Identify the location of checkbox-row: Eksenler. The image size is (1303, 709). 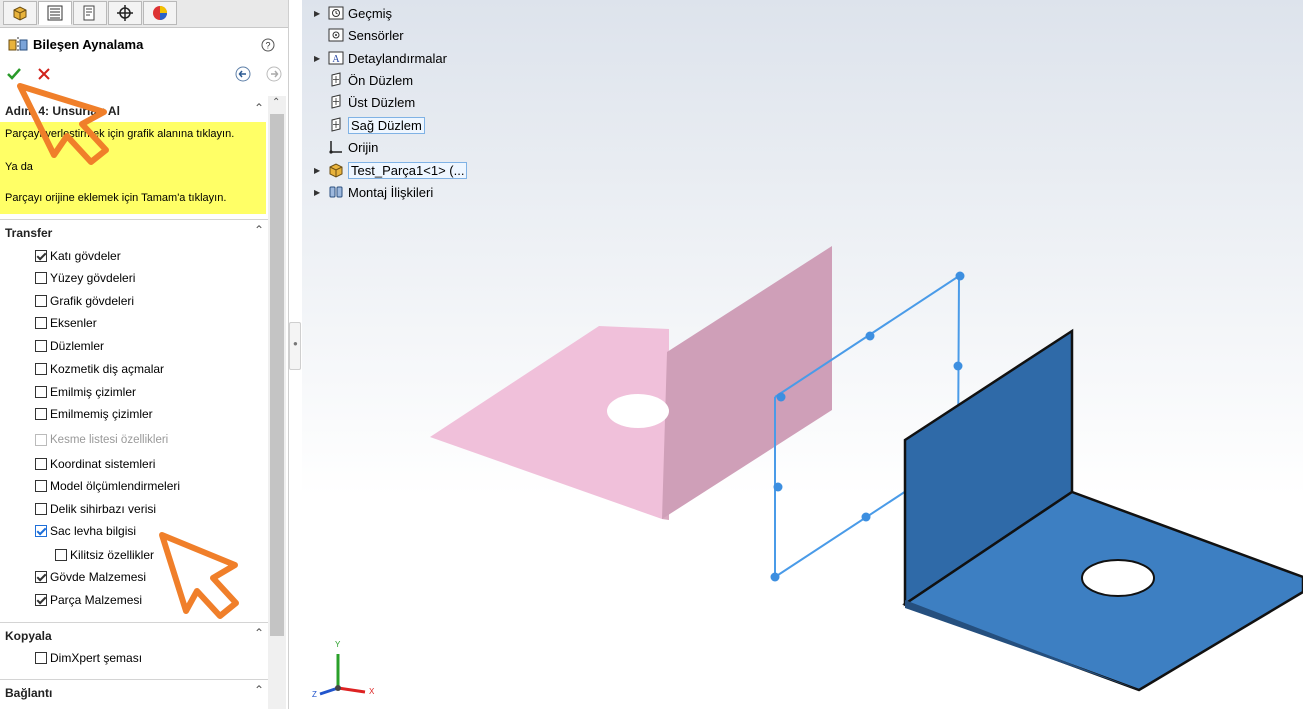
(66, 323).